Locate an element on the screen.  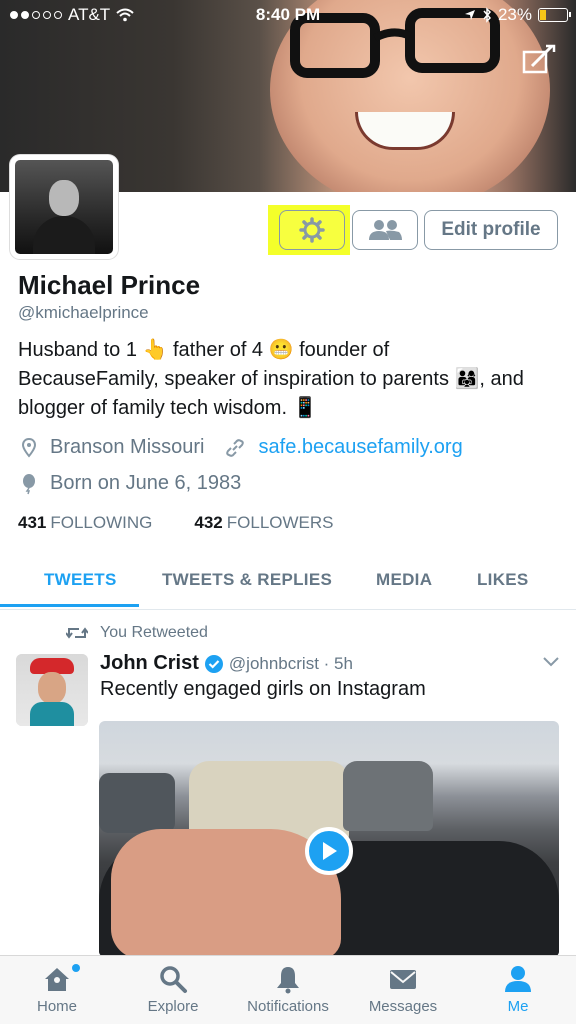
profile-website: safe.becausefamily.org is located at coordinates (361, 447).